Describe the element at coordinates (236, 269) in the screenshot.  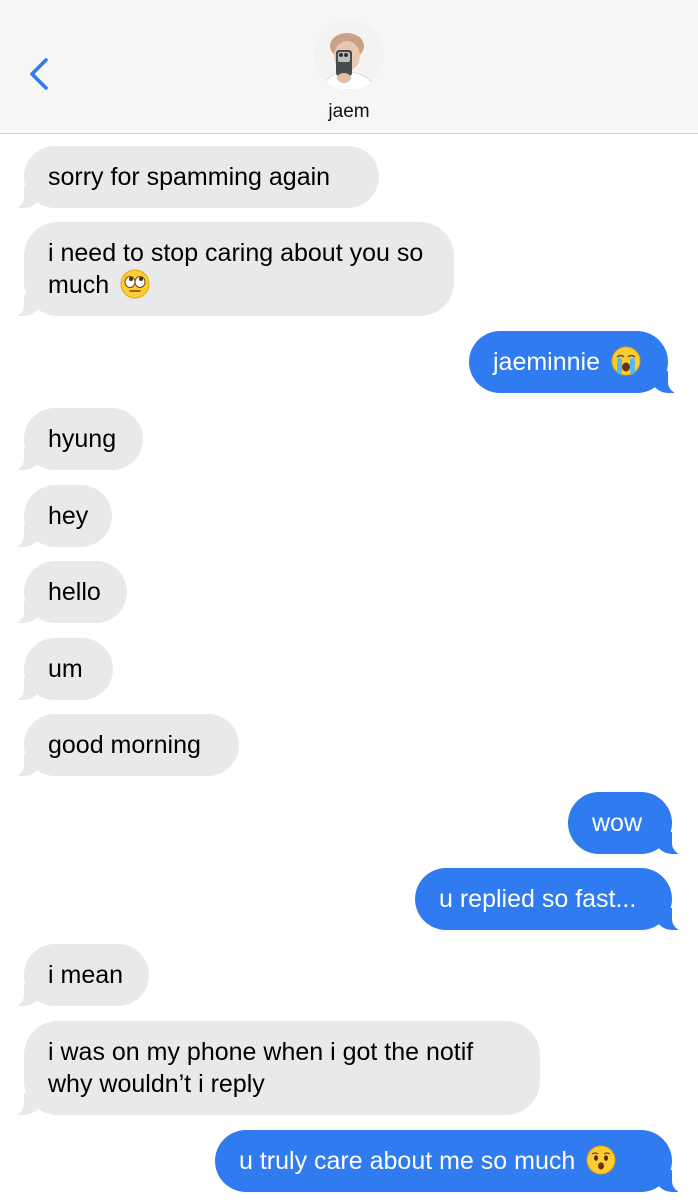
I see `message-text: i need to stop caring about you so much` at that location.